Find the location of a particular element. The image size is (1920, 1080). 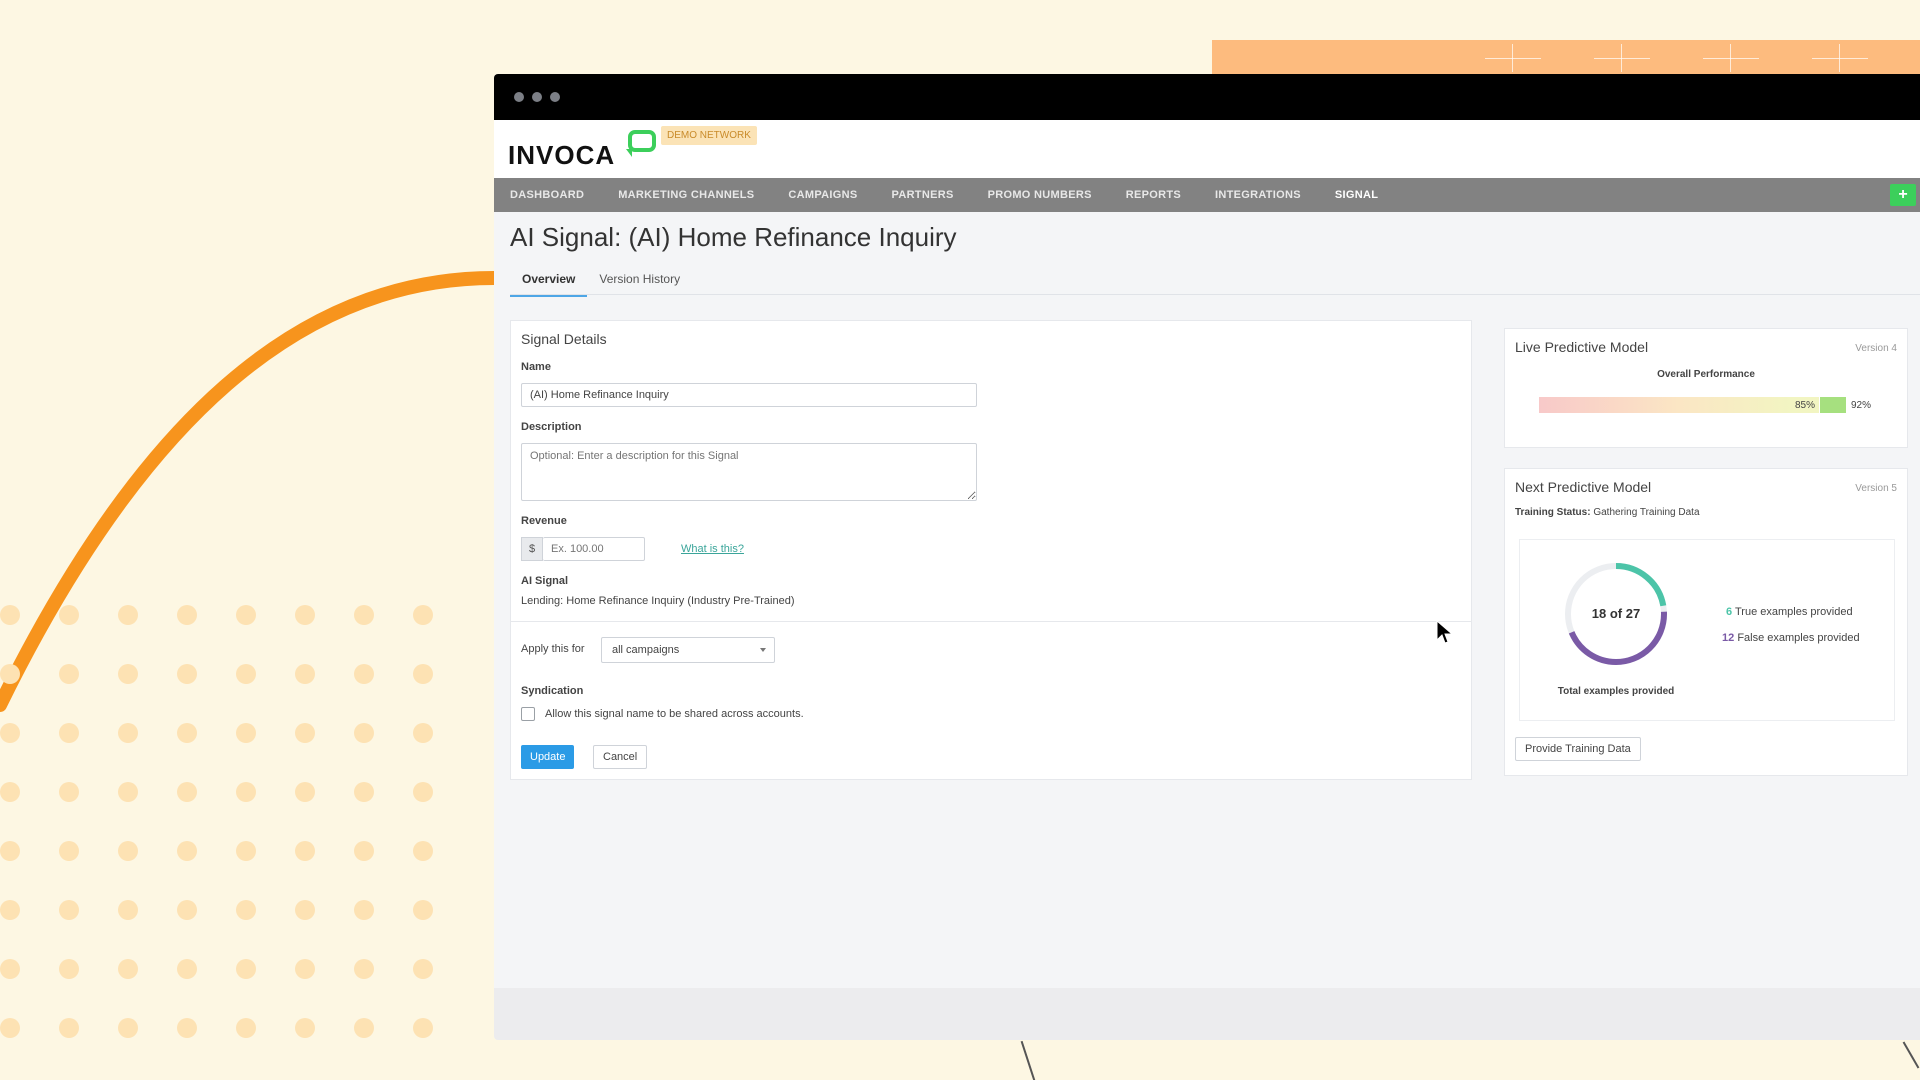

performance-high-mark: 92% is located at coordinates (1861, 405).